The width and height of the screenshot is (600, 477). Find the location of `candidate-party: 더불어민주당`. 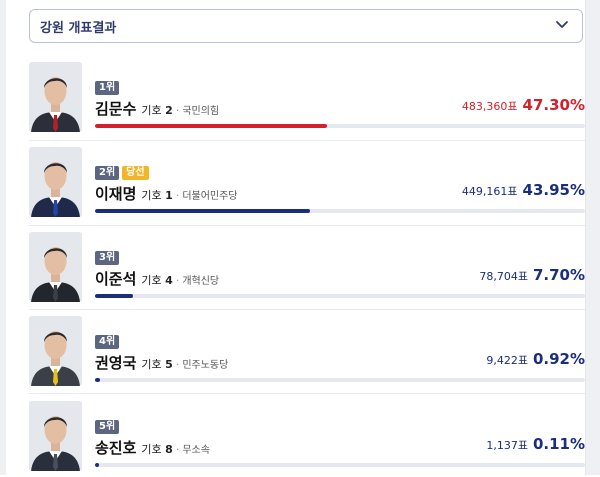

candidate-party: 더불어민주당 is located at coordinates (210, 196).